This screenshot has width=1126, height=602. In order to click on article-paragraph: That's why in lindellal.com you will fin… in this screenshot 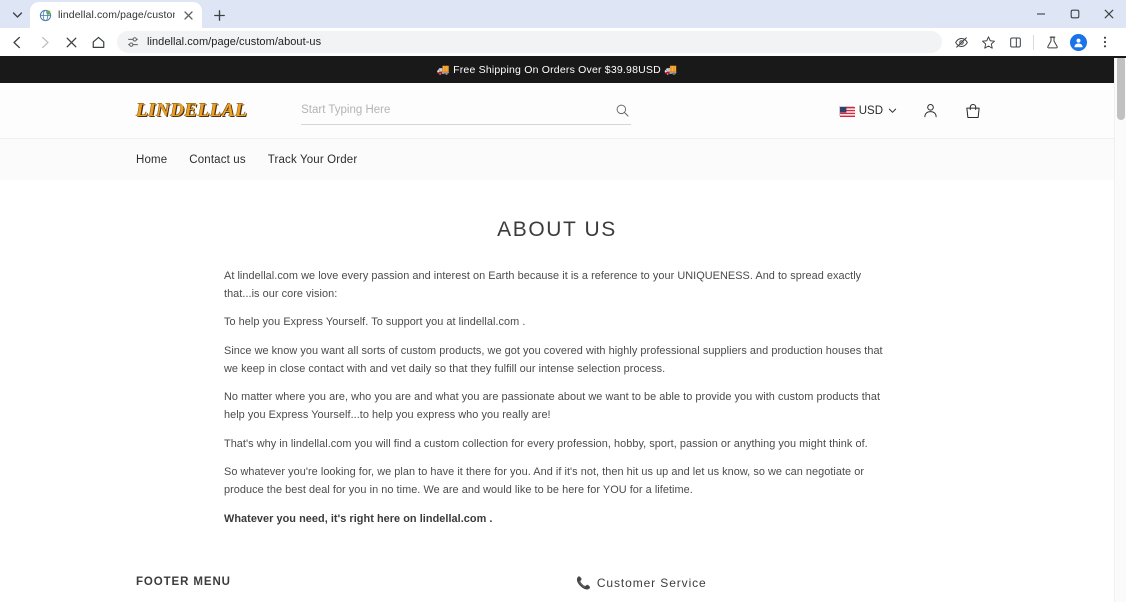, I will do `click(546, 443)`.